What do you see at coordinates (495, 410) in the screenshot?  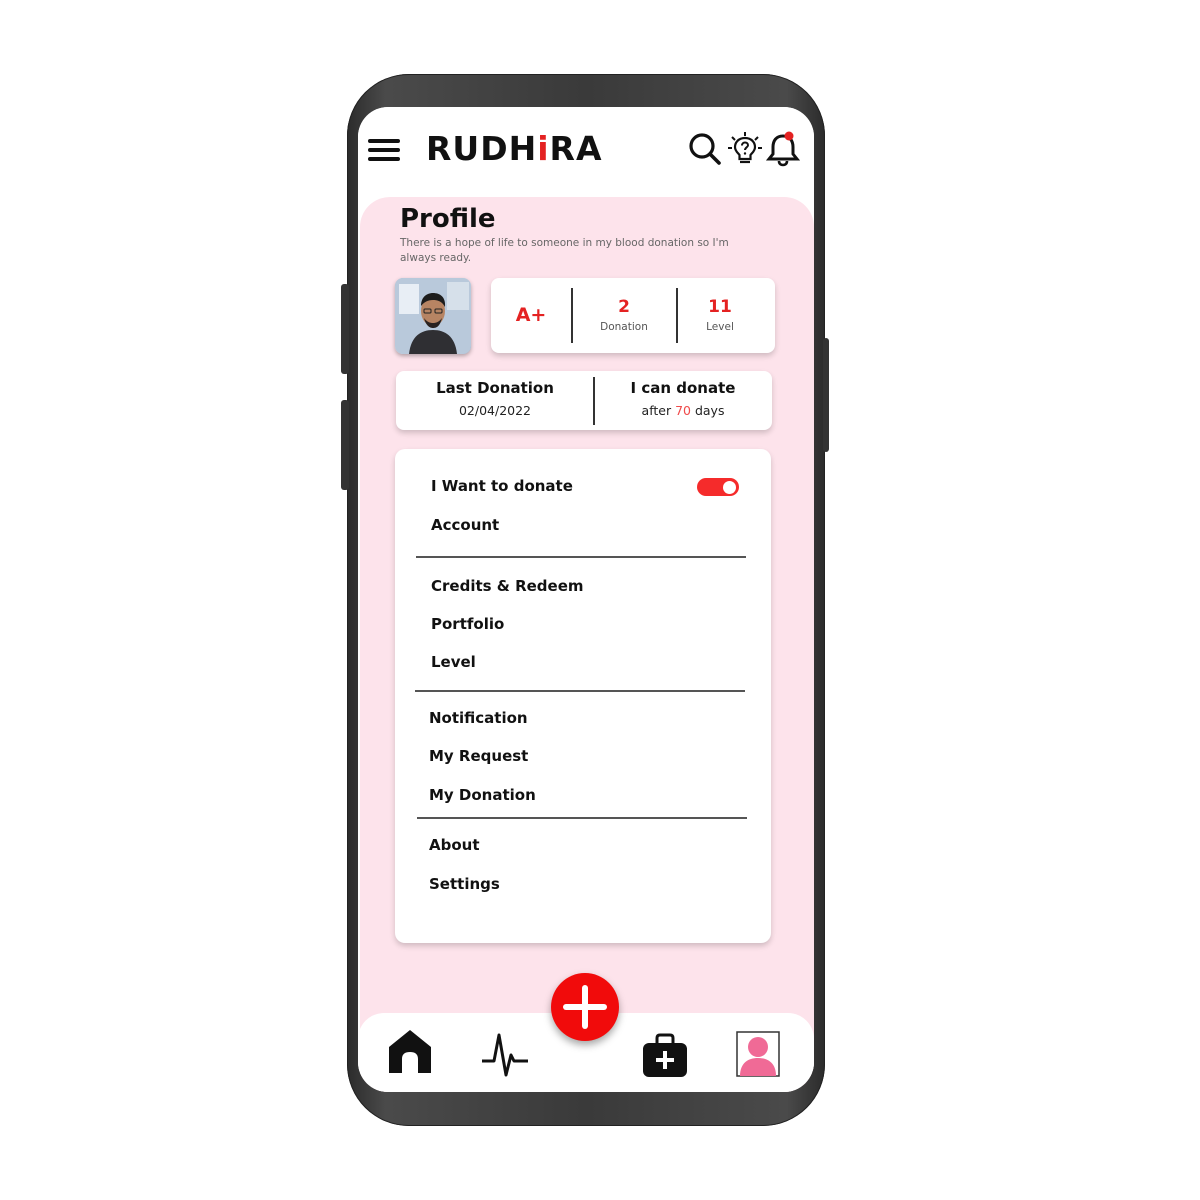 I see `last-donation-date: 02/04/2022` at bounding box center [495, 410].